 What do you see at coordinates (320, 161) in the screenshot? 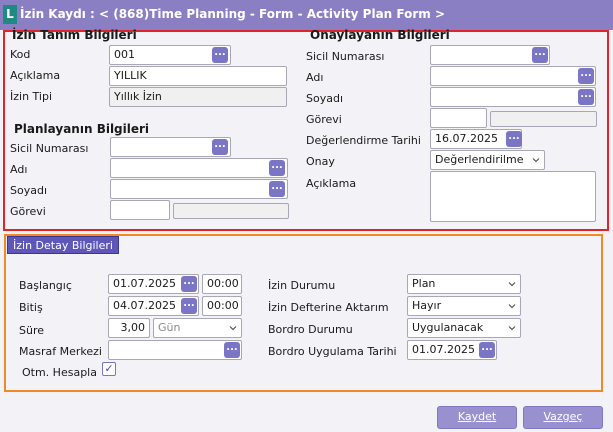
I see `approval-label: Onay` at bounding box center [320, 161].